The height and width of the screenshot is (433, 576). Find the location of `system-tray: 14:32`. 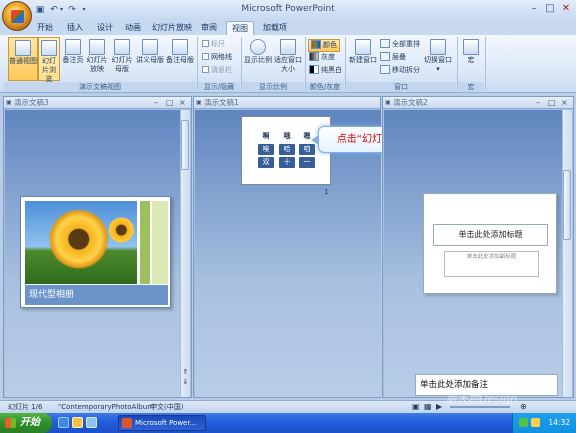

system-tray: 14:32 is located at coordinates (544, 423).